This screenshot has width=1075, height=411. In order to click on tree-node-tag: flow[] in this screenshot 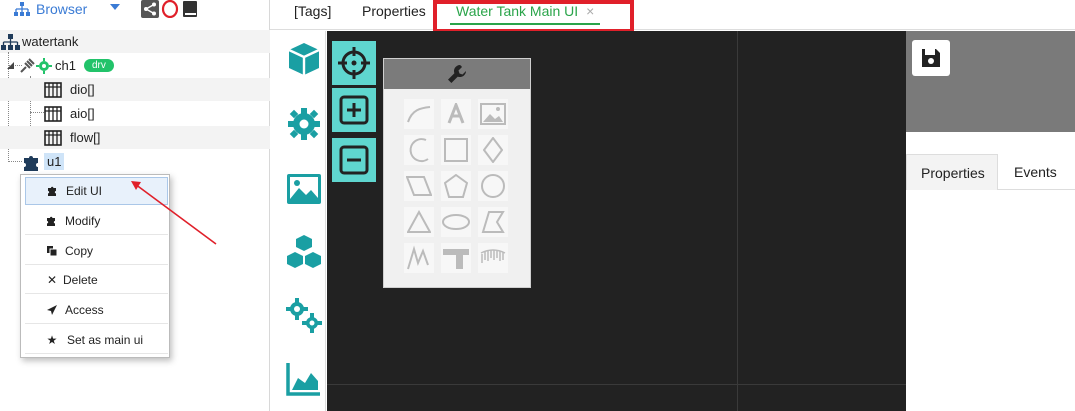, I will do `click(135, 137)`.